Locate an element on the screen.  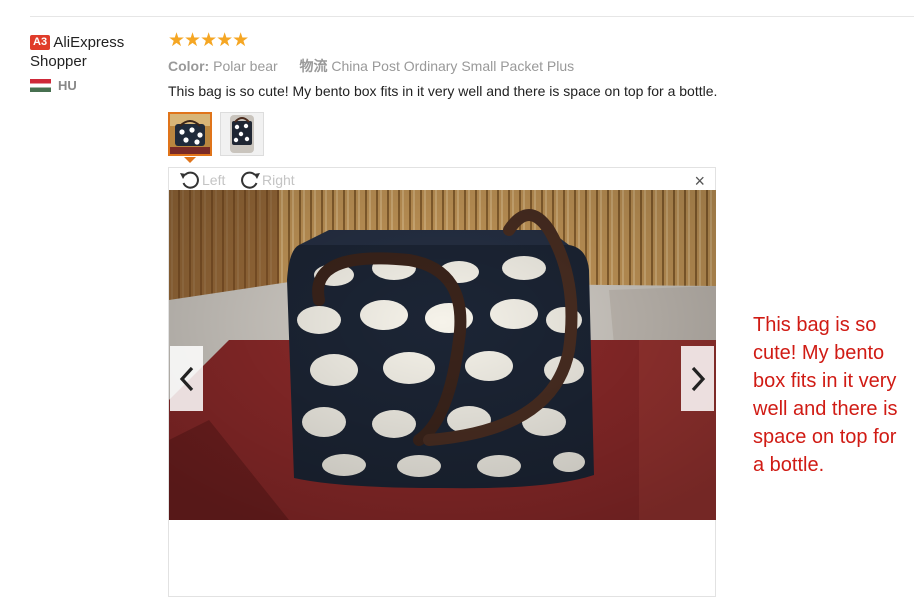
reviewer-info: A3 AliExpress Shopper HU is located at coordinates (95, 63).